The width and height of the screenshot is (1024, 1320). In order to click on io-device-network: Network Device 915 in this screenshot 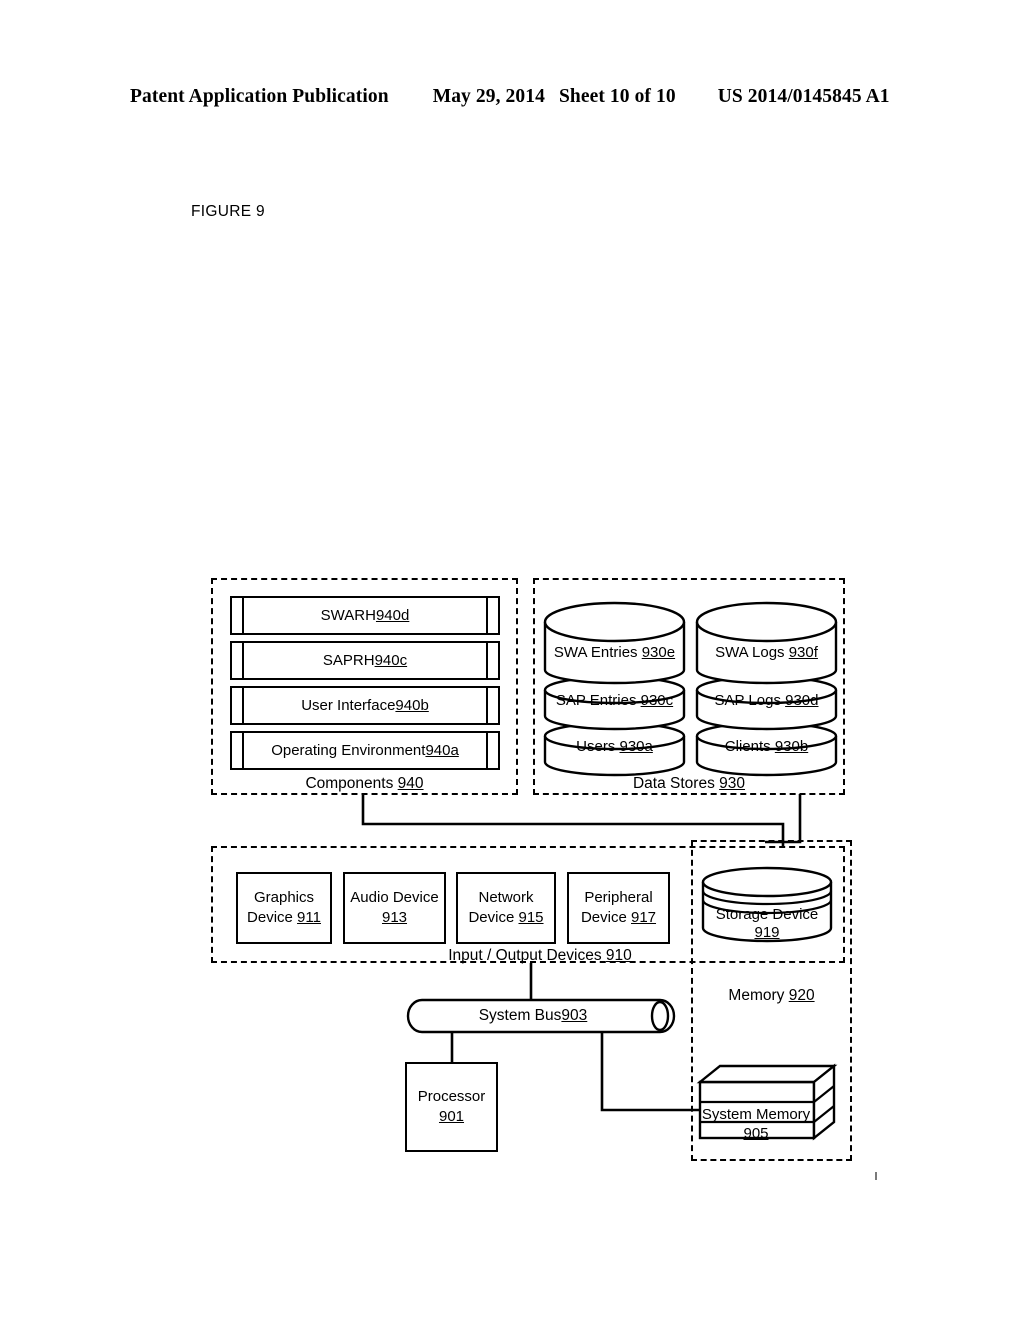, I will do `click(506, 908)`.